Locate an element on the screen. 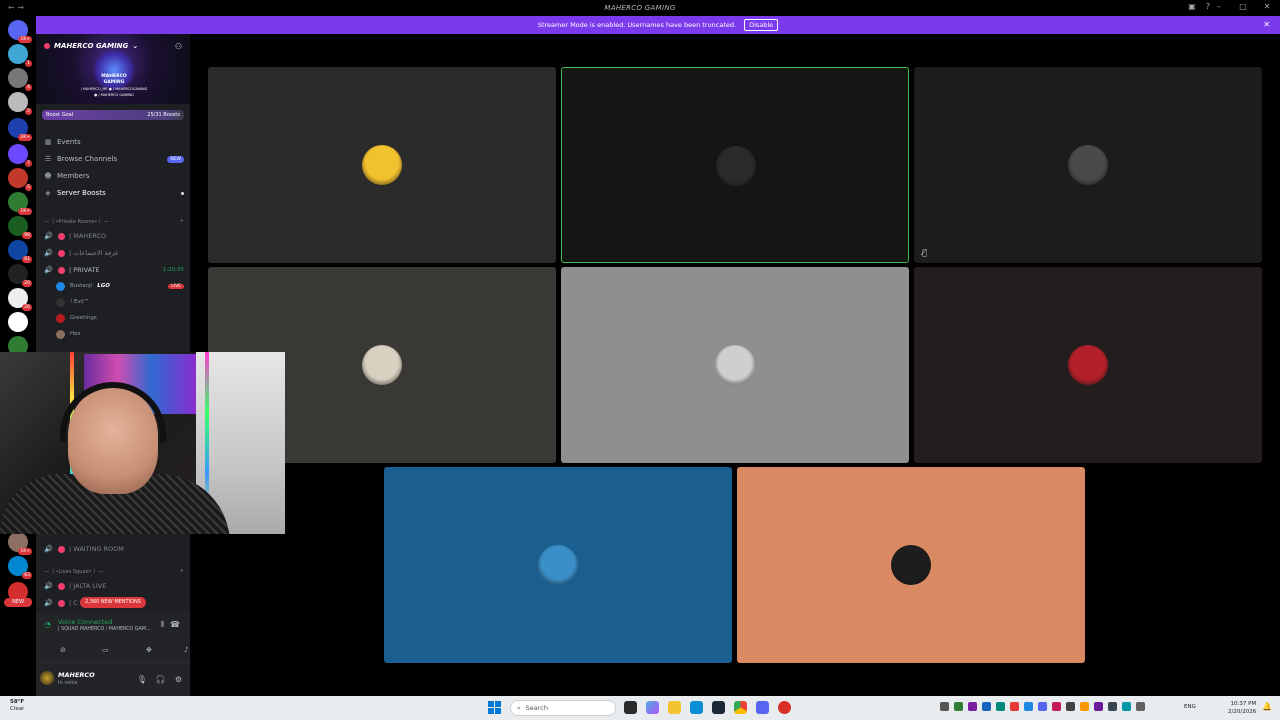 The image size is (1280, 720). new-badge: NEW is located at coordinates (18, 602).